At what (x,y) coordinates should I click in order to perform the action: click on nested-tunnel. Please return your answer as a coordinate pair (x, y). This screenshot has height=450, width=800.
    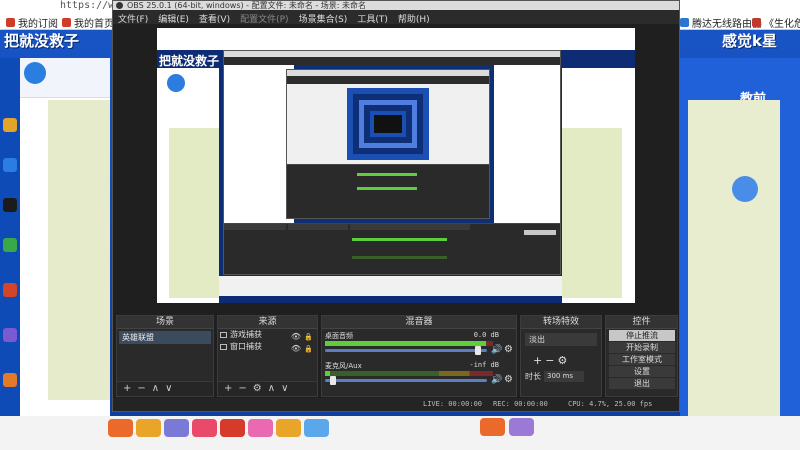
    Looking at the image, I should click on (388, 124).